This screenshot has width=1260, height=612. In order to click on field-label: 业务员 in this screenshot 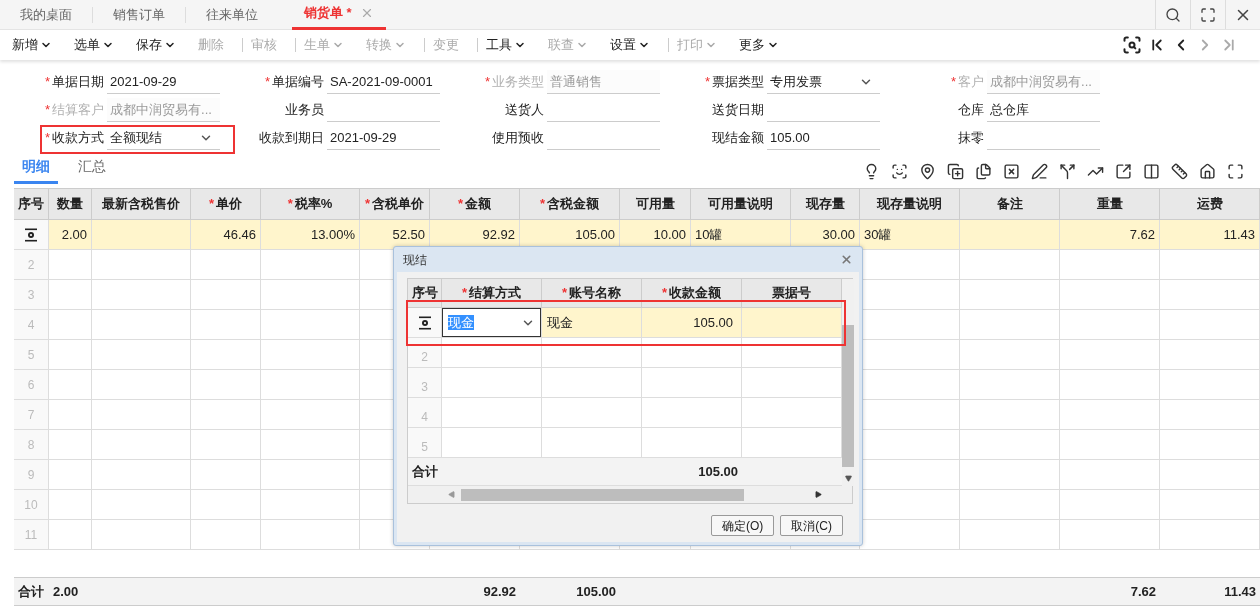, I will do `click(304, 110)`.